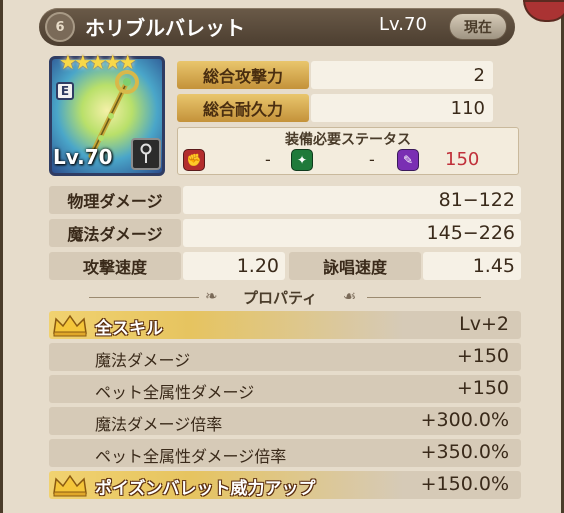 This screenshot has width=564, height=513. What do you see at coordinates (243, 75) in the screenshot?
I see `total-attack-label: 総合攻撃力` at bounding box center [243, 75].